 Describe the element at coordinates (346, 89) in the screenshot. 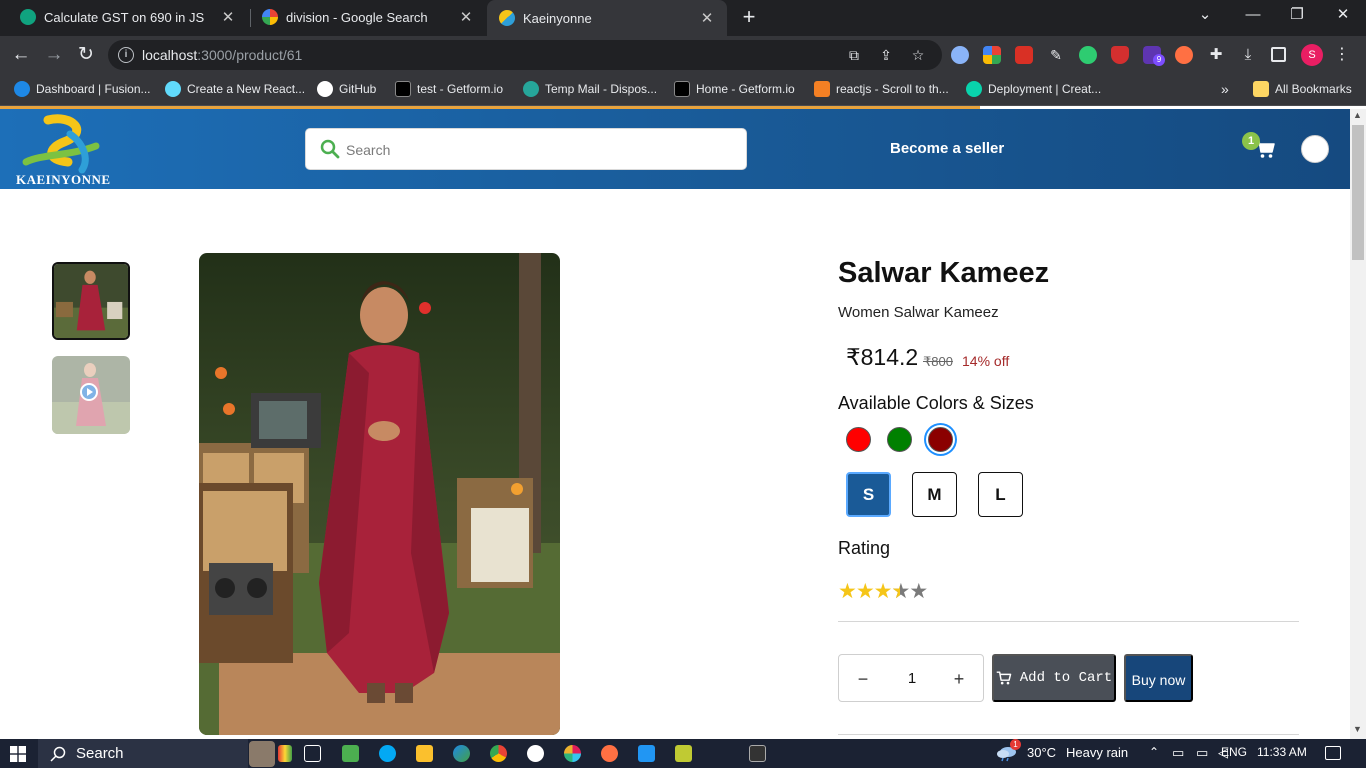

I see `bookmark-item: GitHub` at that location.